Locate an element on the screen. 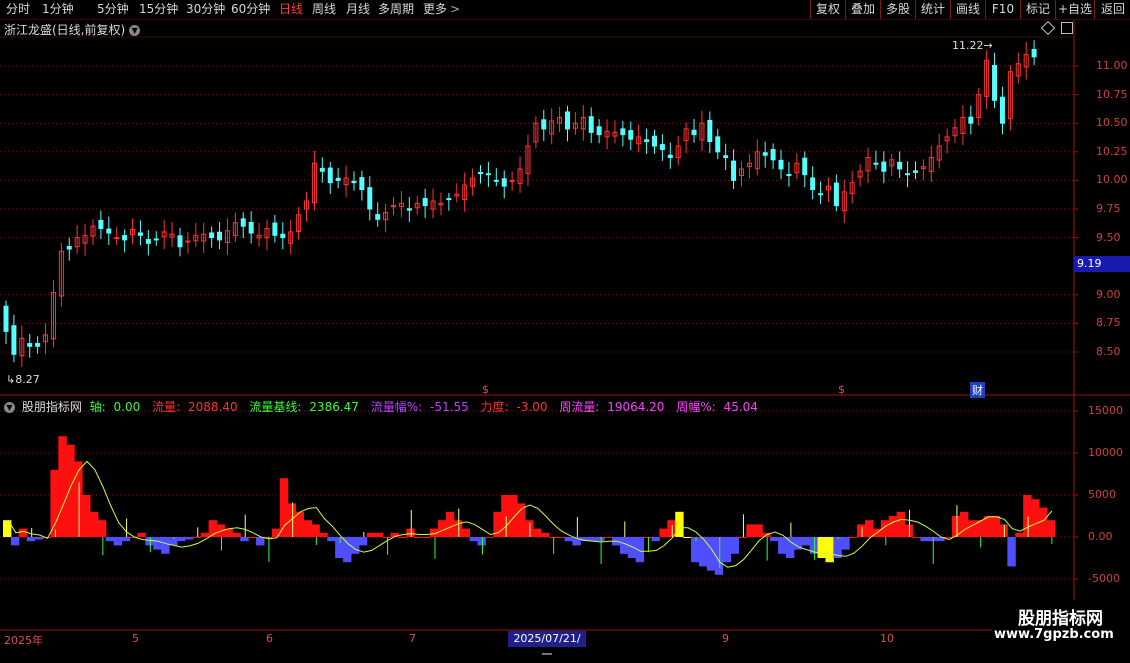  watermark-title: 股朋指标网 is located at coordinates (1060, 619).